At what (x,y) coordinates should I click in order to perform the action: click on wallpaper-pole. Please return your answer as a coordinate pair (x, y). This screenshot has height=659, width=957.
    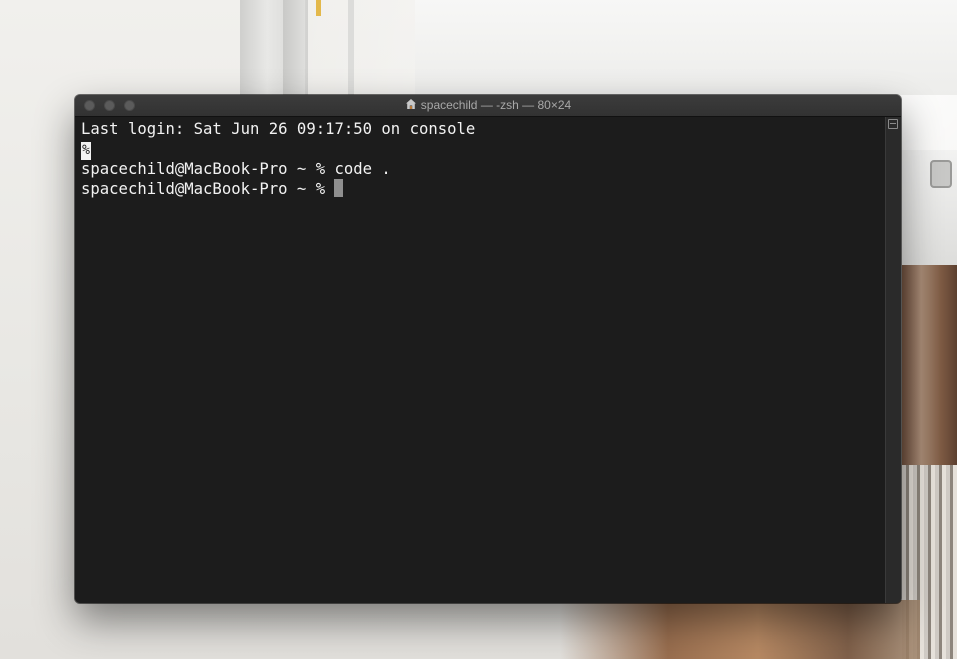
    Looking at the image, I should click on (351, 47).